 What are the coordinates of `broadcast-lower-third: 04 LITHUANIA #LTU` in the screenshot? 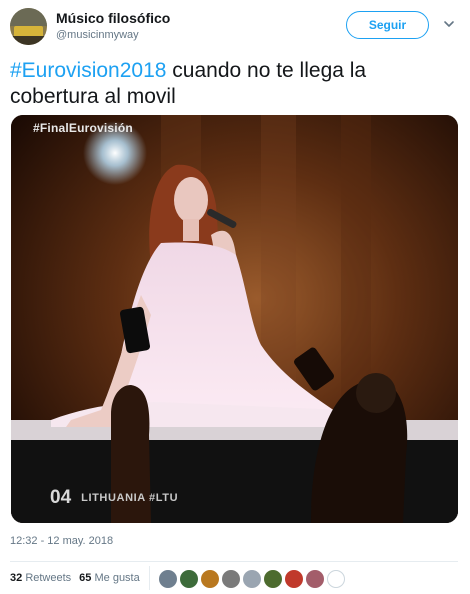 It's located at (114, 498).